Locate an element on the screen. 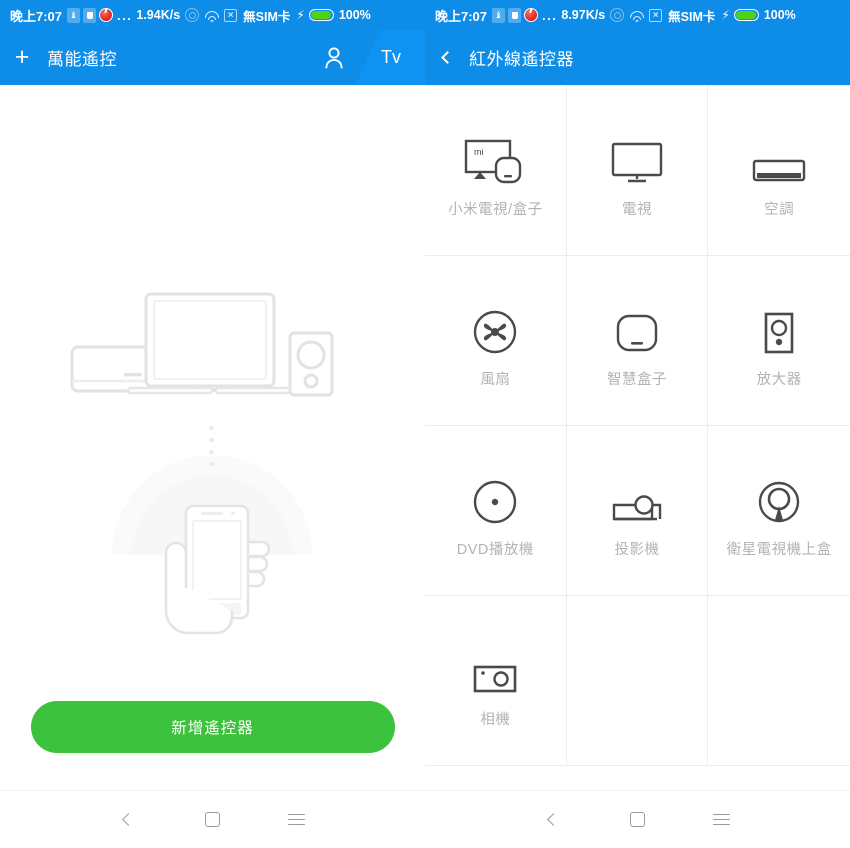 The width and height of the screenshot is (850, 848). back-button is located at coordinates (447, 57).